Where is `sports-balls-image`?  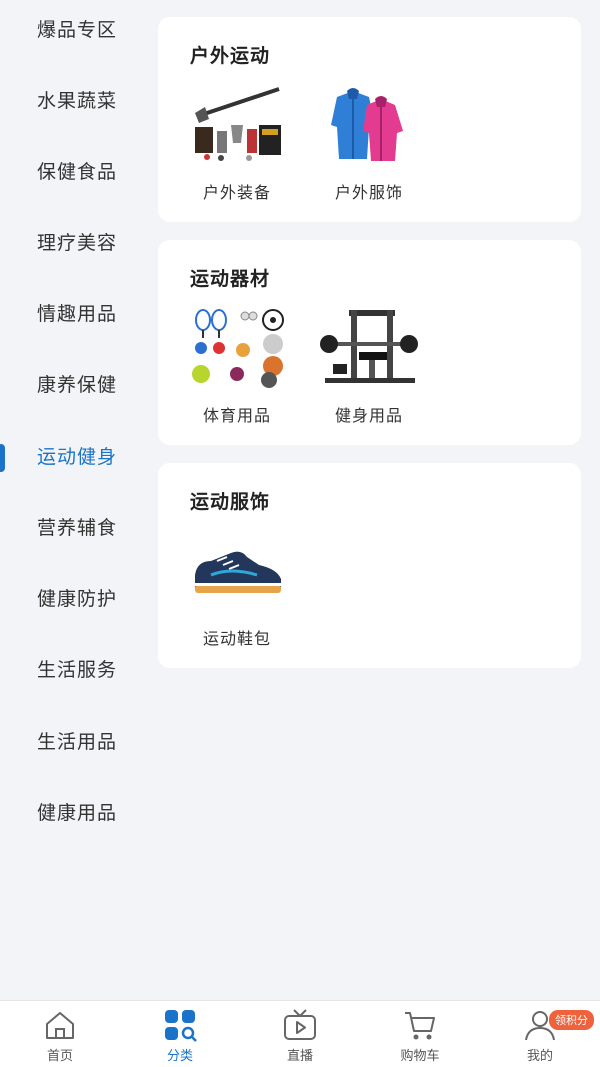 sports-balls-image is located at coordinates (238, 348).